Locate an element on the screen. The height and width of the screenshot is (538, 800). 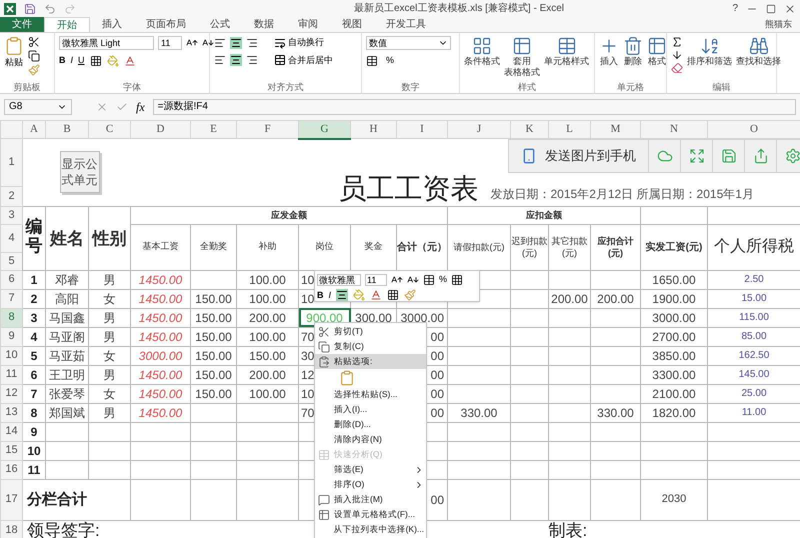
align-left-icon is located at coordinates (220, 60).